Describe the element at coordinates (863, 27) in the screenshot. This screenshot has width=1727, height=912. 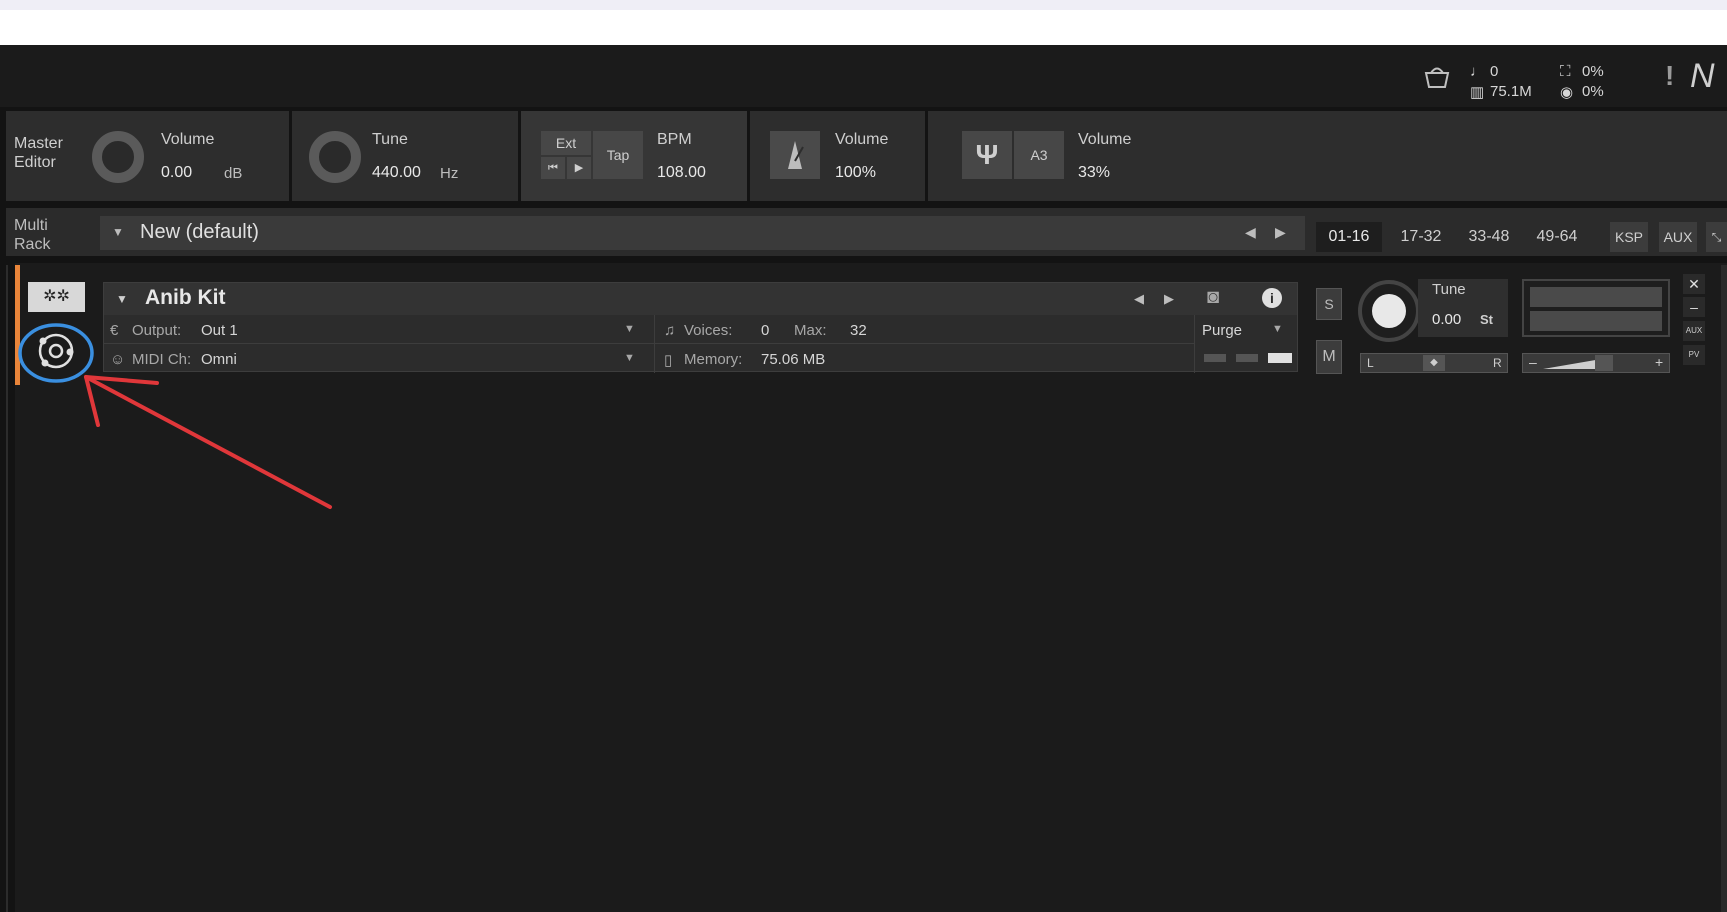
I see `window-titlebar` at that location.